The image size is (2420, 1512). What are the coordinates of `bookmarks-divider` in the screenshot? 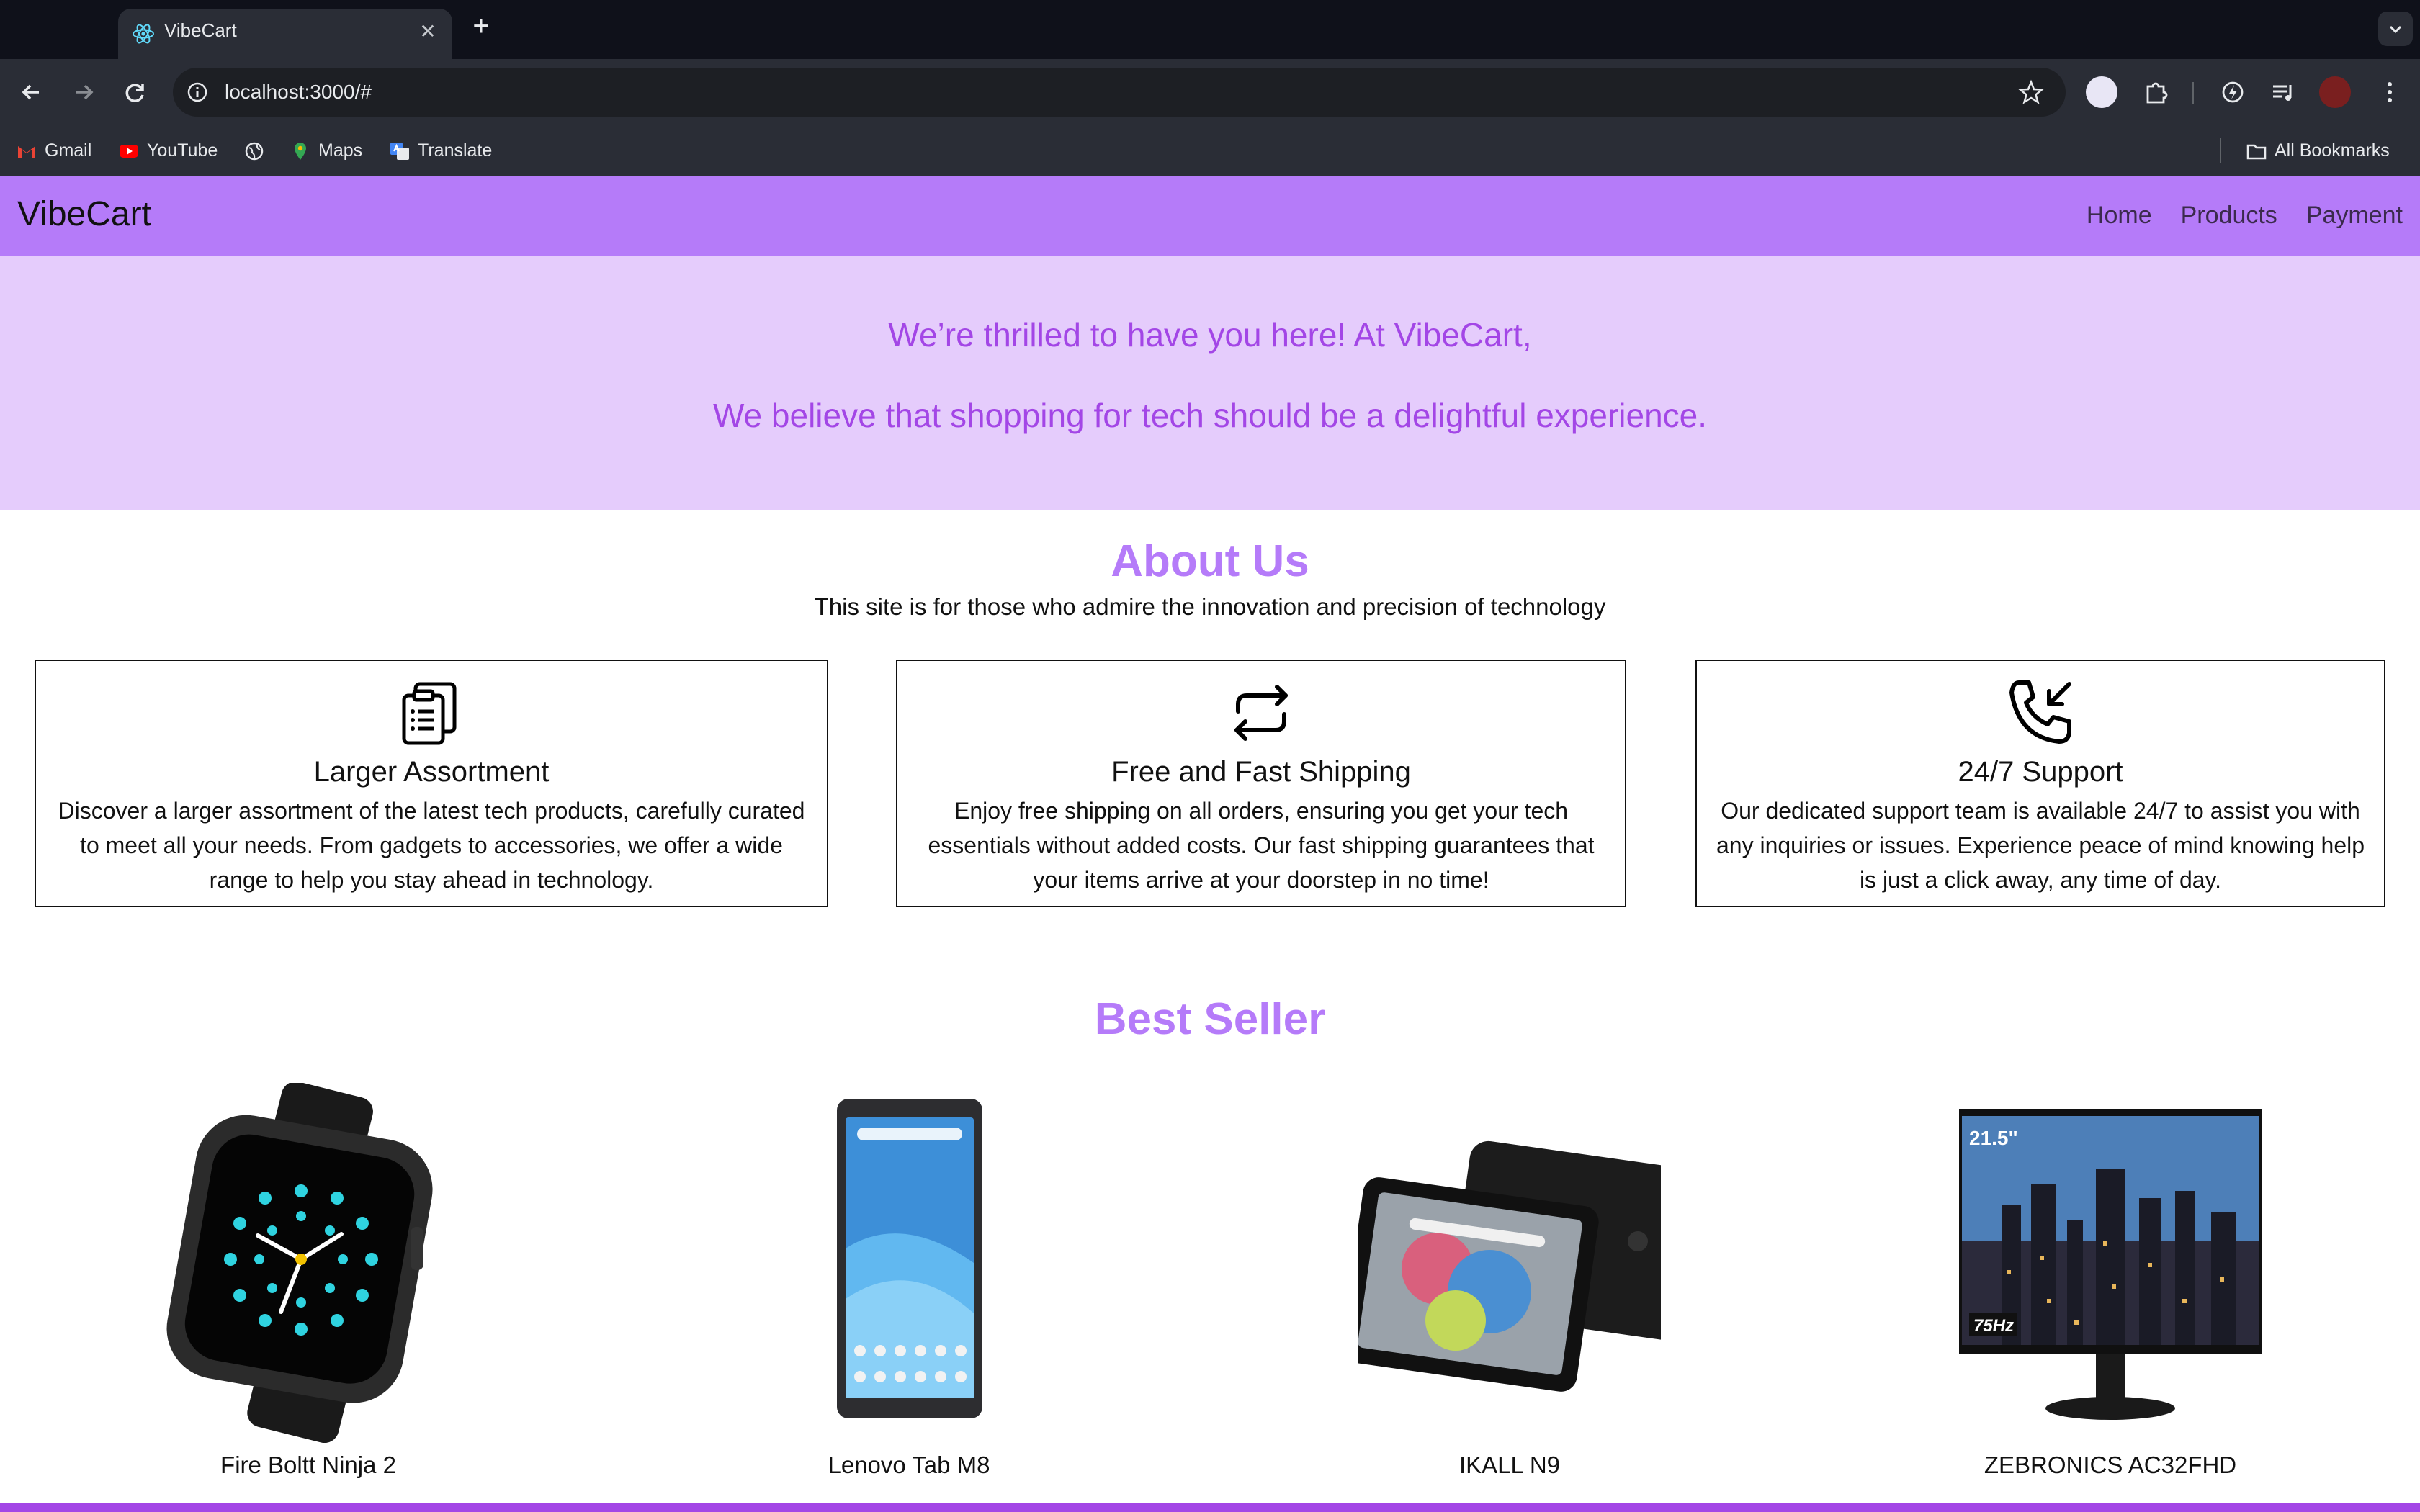 It's located at (2220, 150).